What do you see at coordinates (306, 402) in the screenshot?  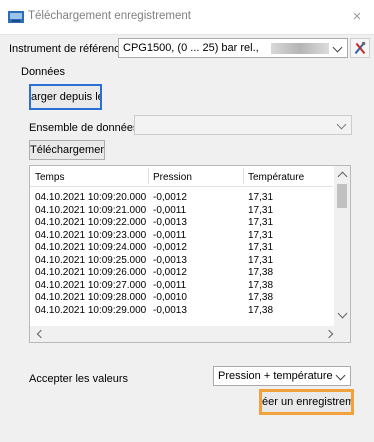 I see `create-recording-button: éer un enregistreme` at bounding box center [306, 402].